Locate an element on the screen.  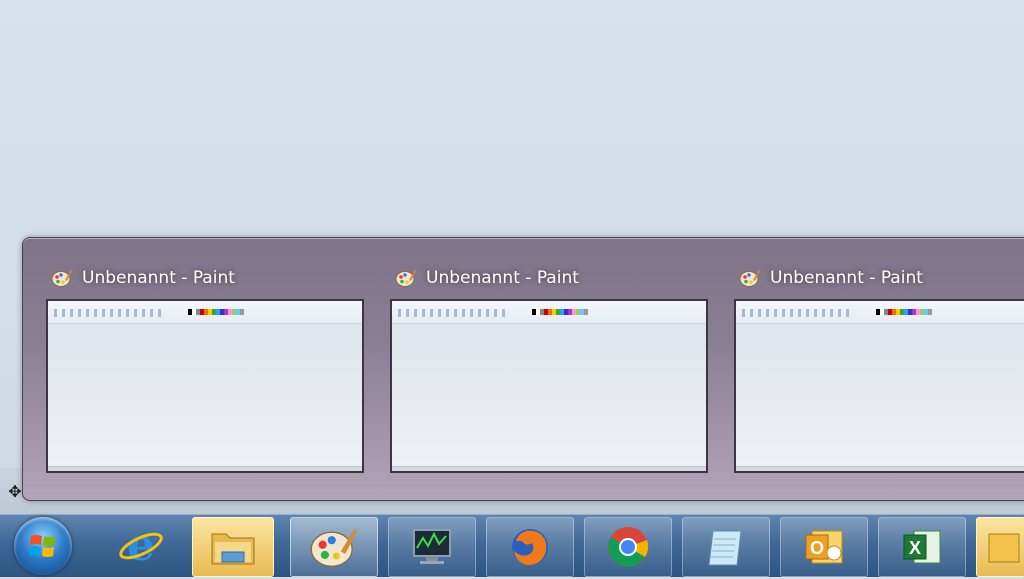
svg-text: X is located at coordinates (915, 548).